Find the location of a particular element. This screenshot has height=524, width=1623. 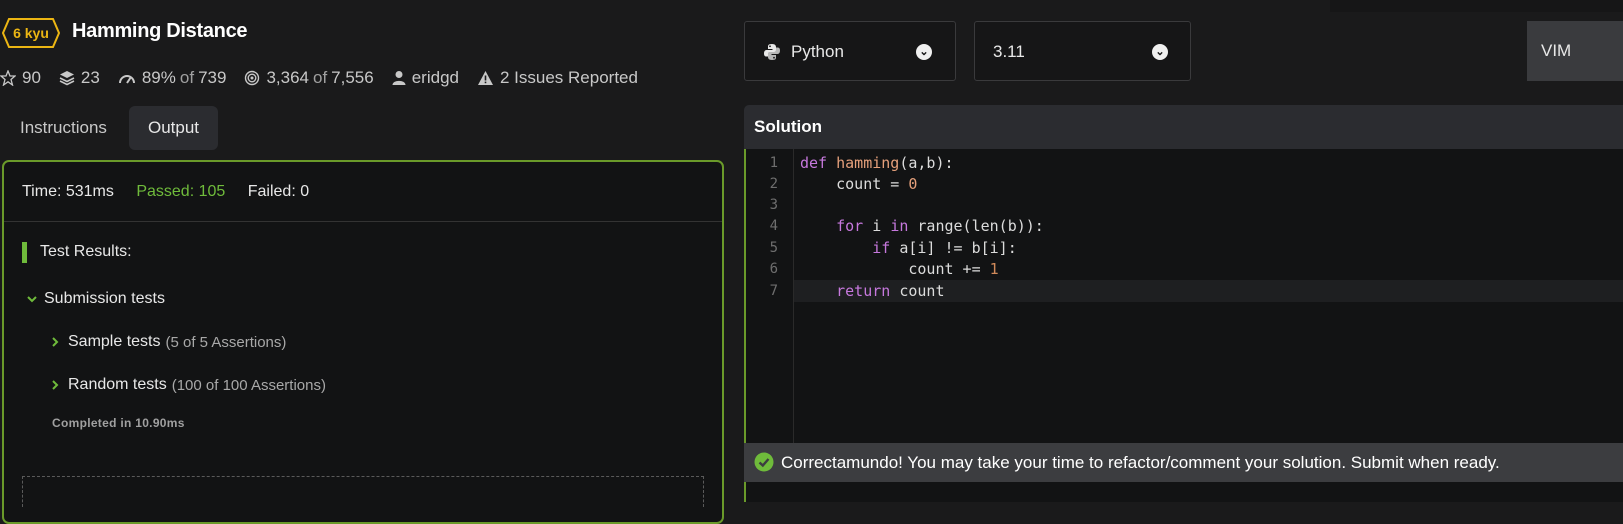

code-line-4: for i in range(len(b)): is located at coordinates (922, 226).